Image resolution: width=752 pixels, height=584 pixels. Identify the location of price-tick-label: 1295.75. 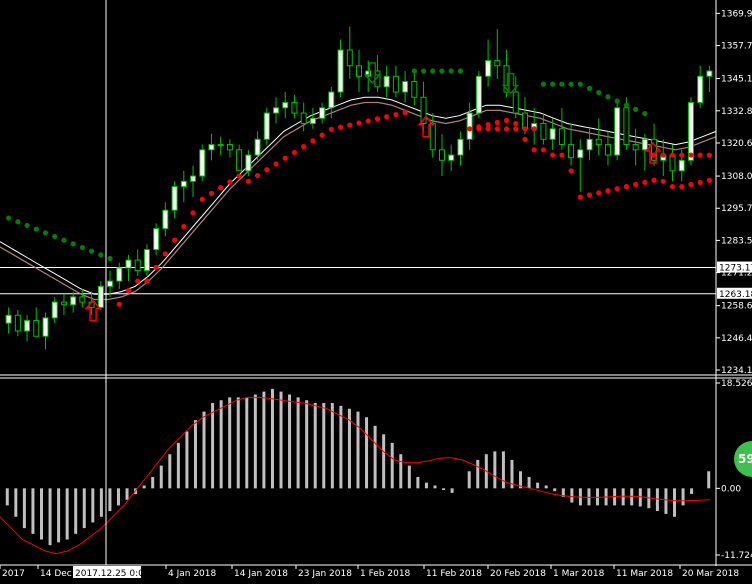
(736, 209).